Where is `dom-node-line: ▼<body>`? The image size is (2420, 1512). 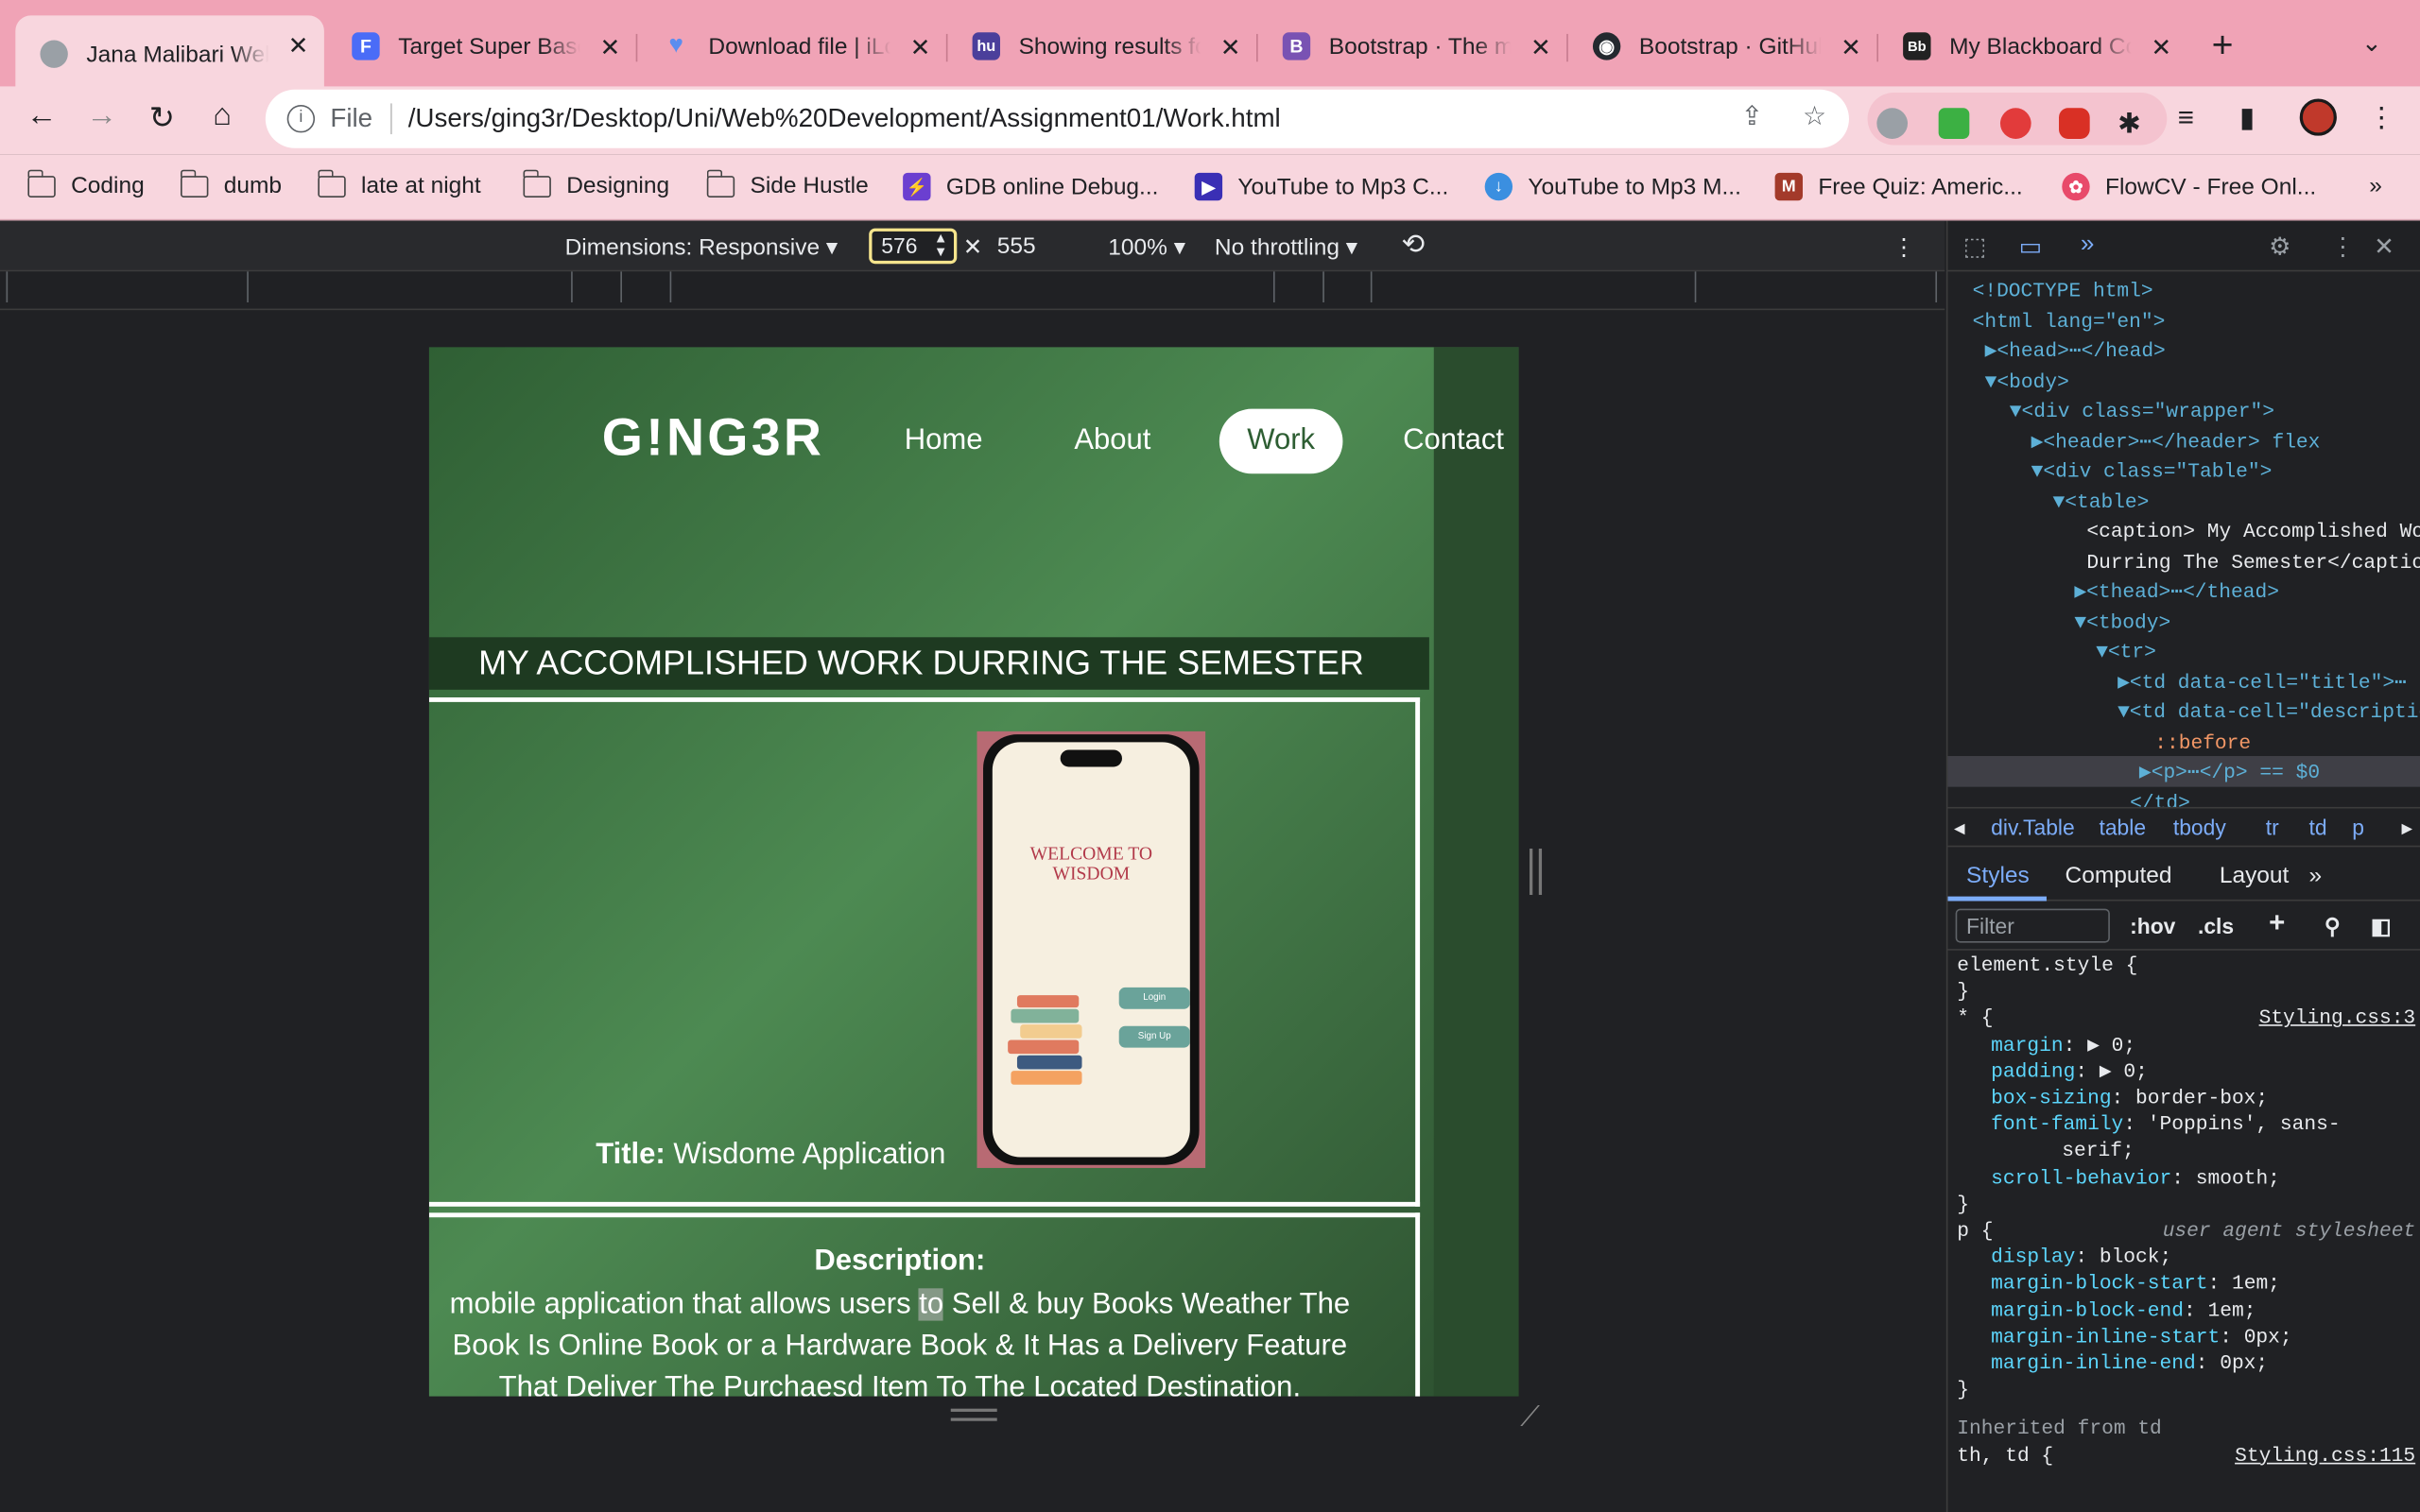 dom-node-line: ▼<body> is located at coordinates (2027, 380).